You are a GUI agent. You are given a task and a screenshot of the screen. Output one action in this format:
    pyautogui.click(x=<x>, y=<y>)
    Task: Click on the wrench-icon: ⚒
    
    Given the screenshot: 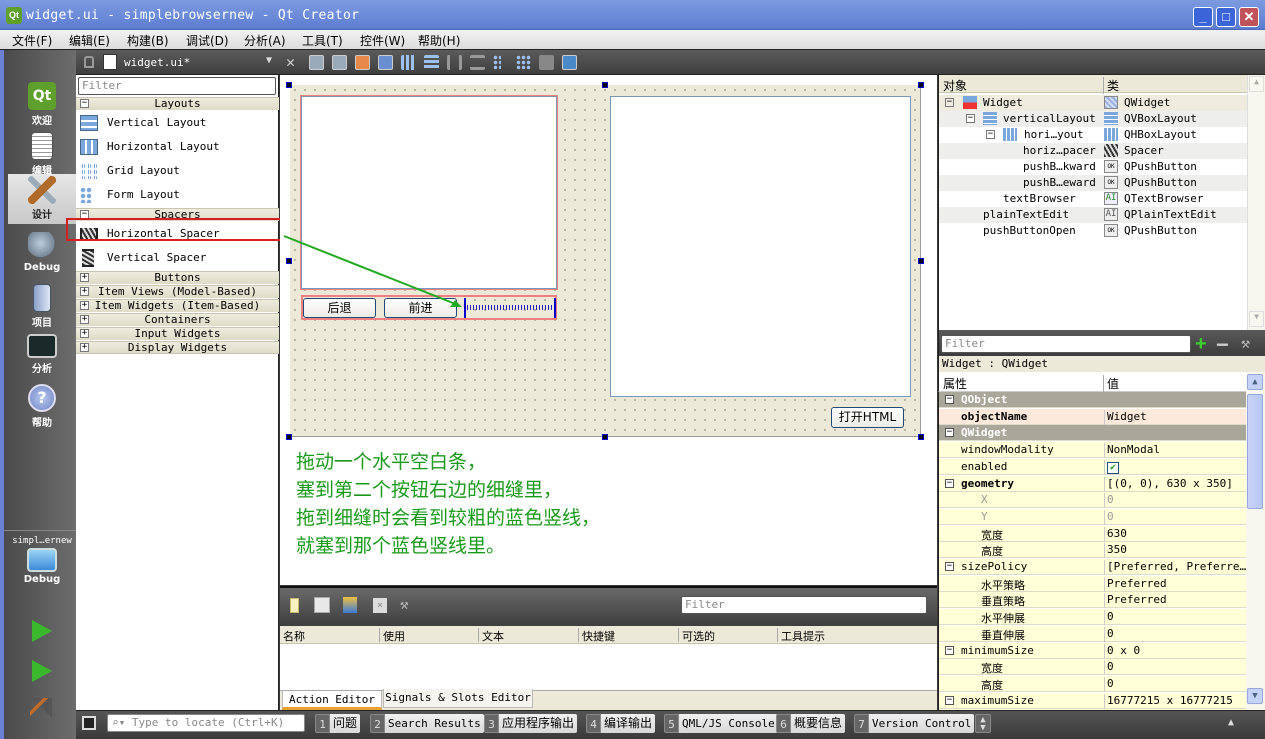 What is the action you would take?
    pyautogui.click(x=404, y=605)
    